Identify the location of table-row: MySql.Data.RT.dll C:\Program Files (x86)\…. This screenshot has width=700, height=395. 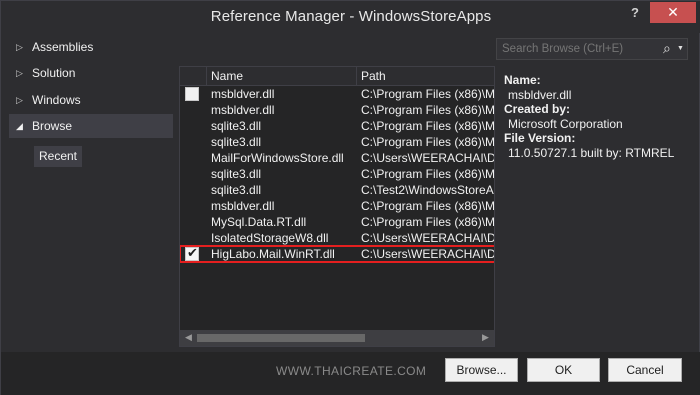
(337, 222).